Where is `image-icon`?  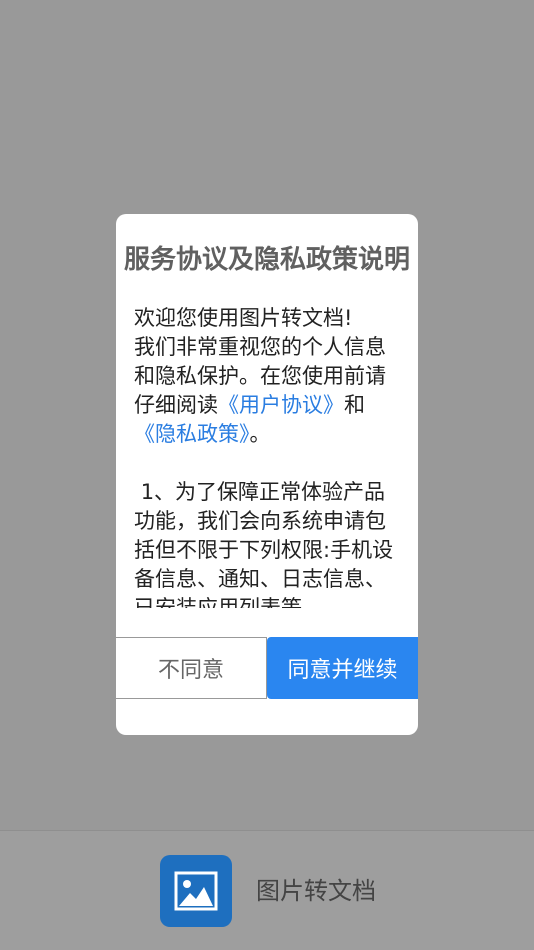 image-icon is located at coordinates (196, 891).